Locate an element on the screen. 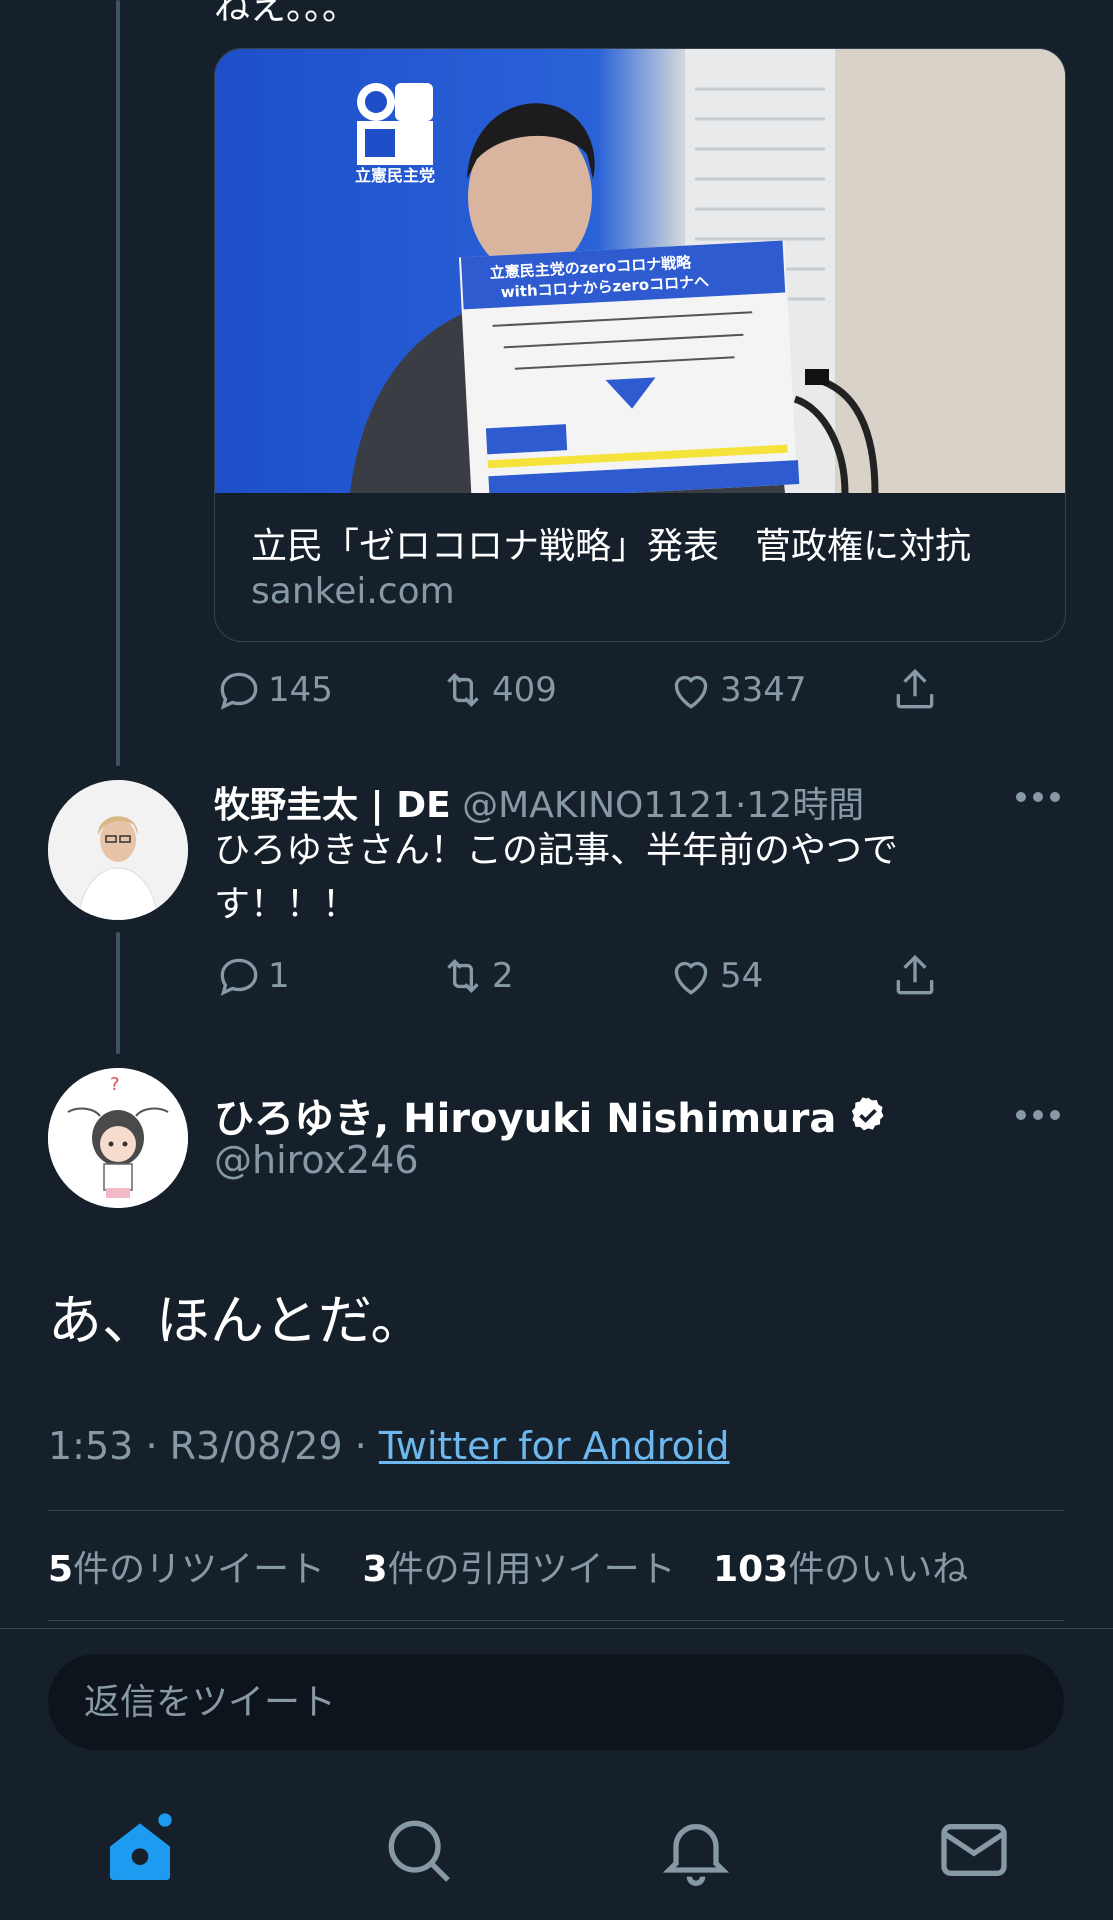  previous-tweet-actions: 145 409 3347 is located at coordinates (604, 690).